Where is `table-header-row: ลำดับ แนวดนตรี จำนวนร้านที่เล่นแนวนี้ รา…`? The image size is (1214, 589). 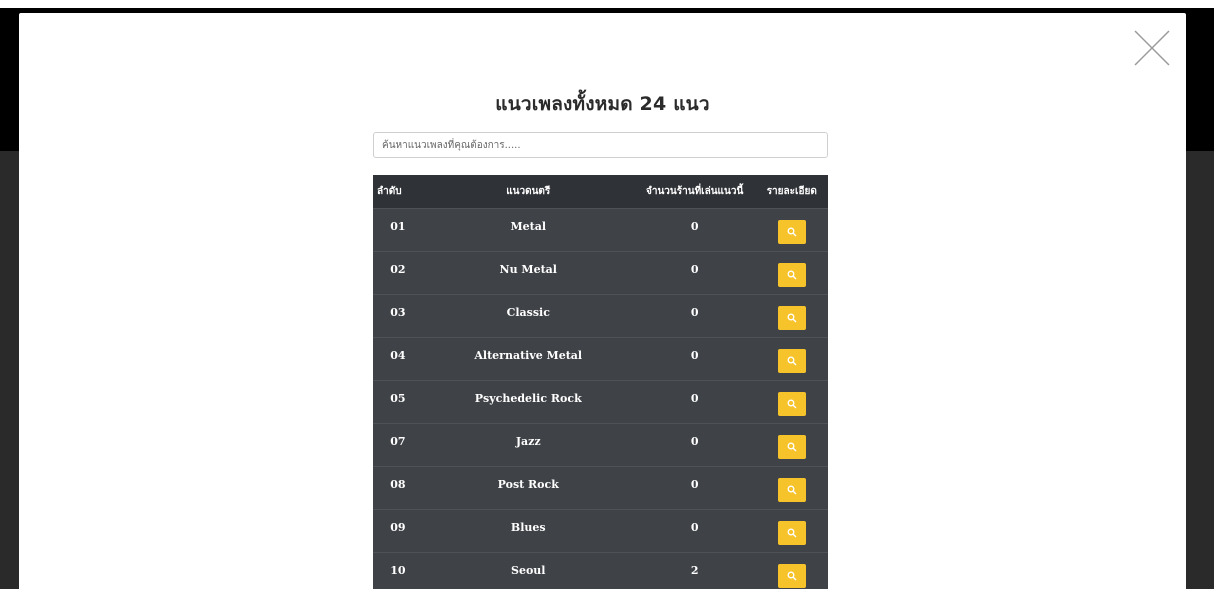 table-header-row: ลำดับ แนวดนตรี จำนวนร้านที่เล่นแนวนี้ รา… is located at coordinates (600, 192).